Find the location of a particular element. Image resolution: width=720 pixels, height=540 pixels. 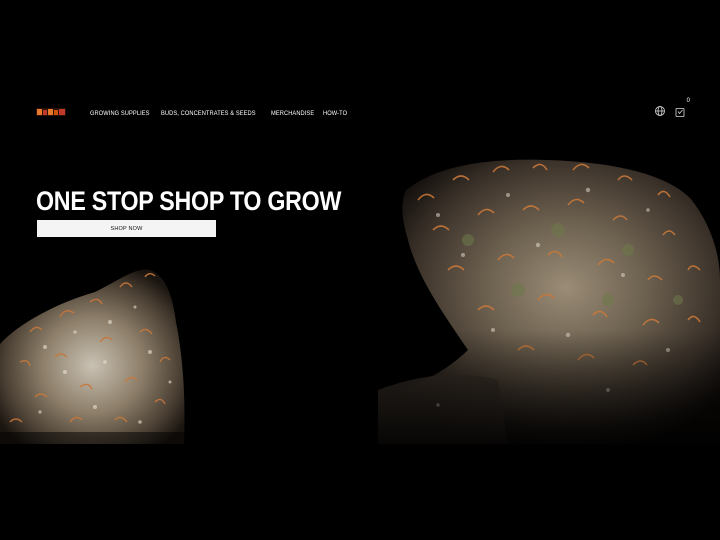

nav-item-growing-supplies: Growing Supplies is located at coordinates (120, 113).